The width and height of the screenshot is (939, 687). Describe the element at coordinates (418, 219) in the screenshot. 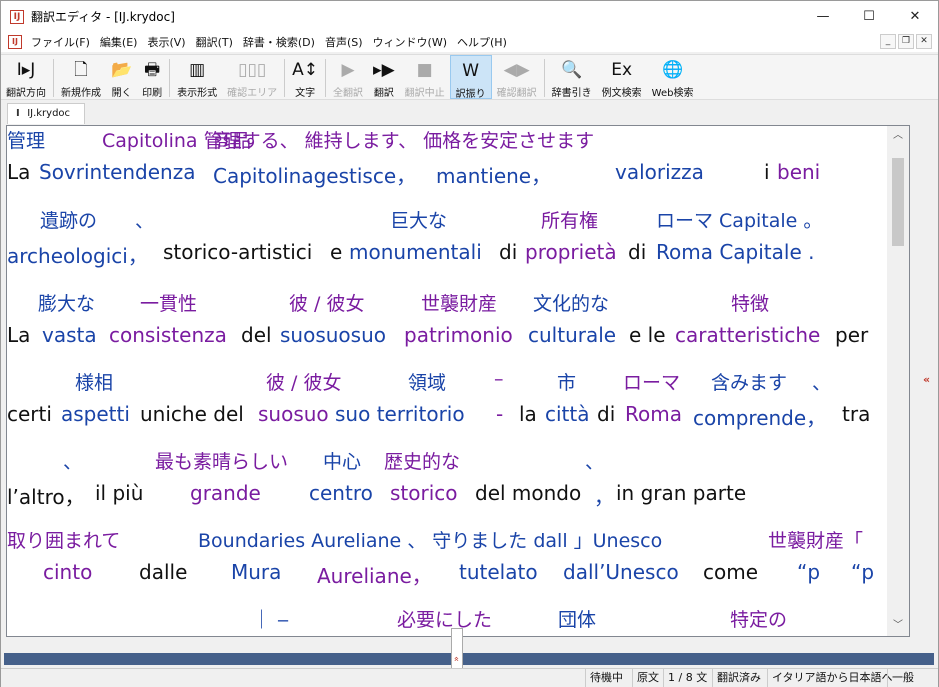

I see `translation-word: 巨大な` at that location.